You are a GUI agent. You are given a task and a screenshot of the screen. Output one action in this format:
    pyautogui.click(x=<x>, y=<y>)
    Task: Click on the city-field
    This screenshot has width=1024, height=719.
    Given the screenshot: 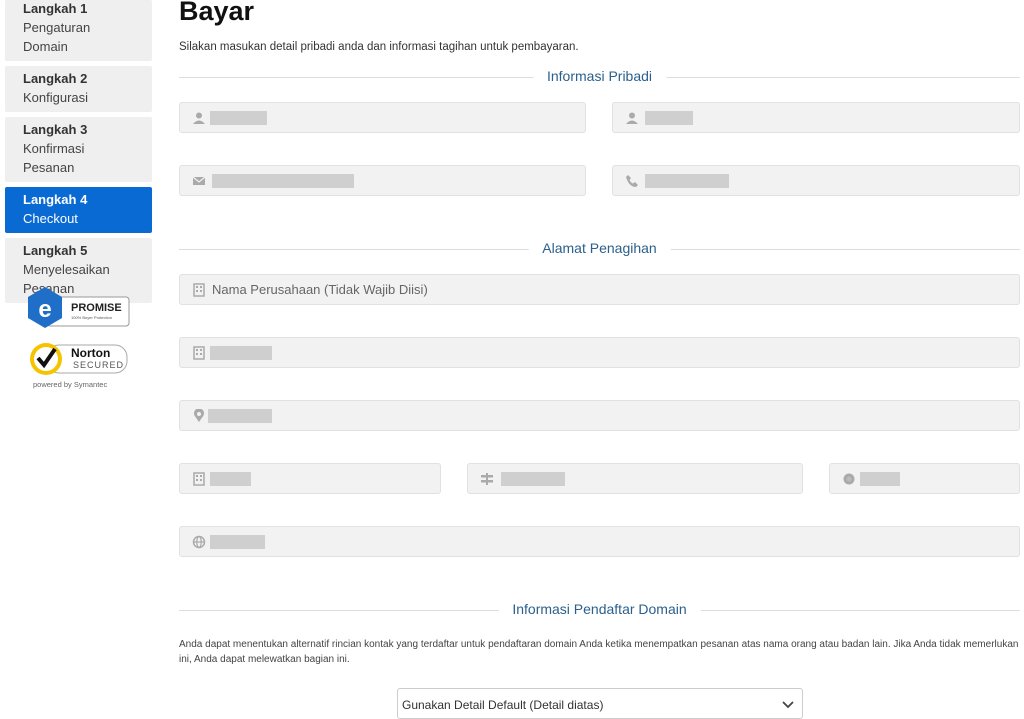 What is the action you would take?
    pyautogui.click(x=310, y=478)
    